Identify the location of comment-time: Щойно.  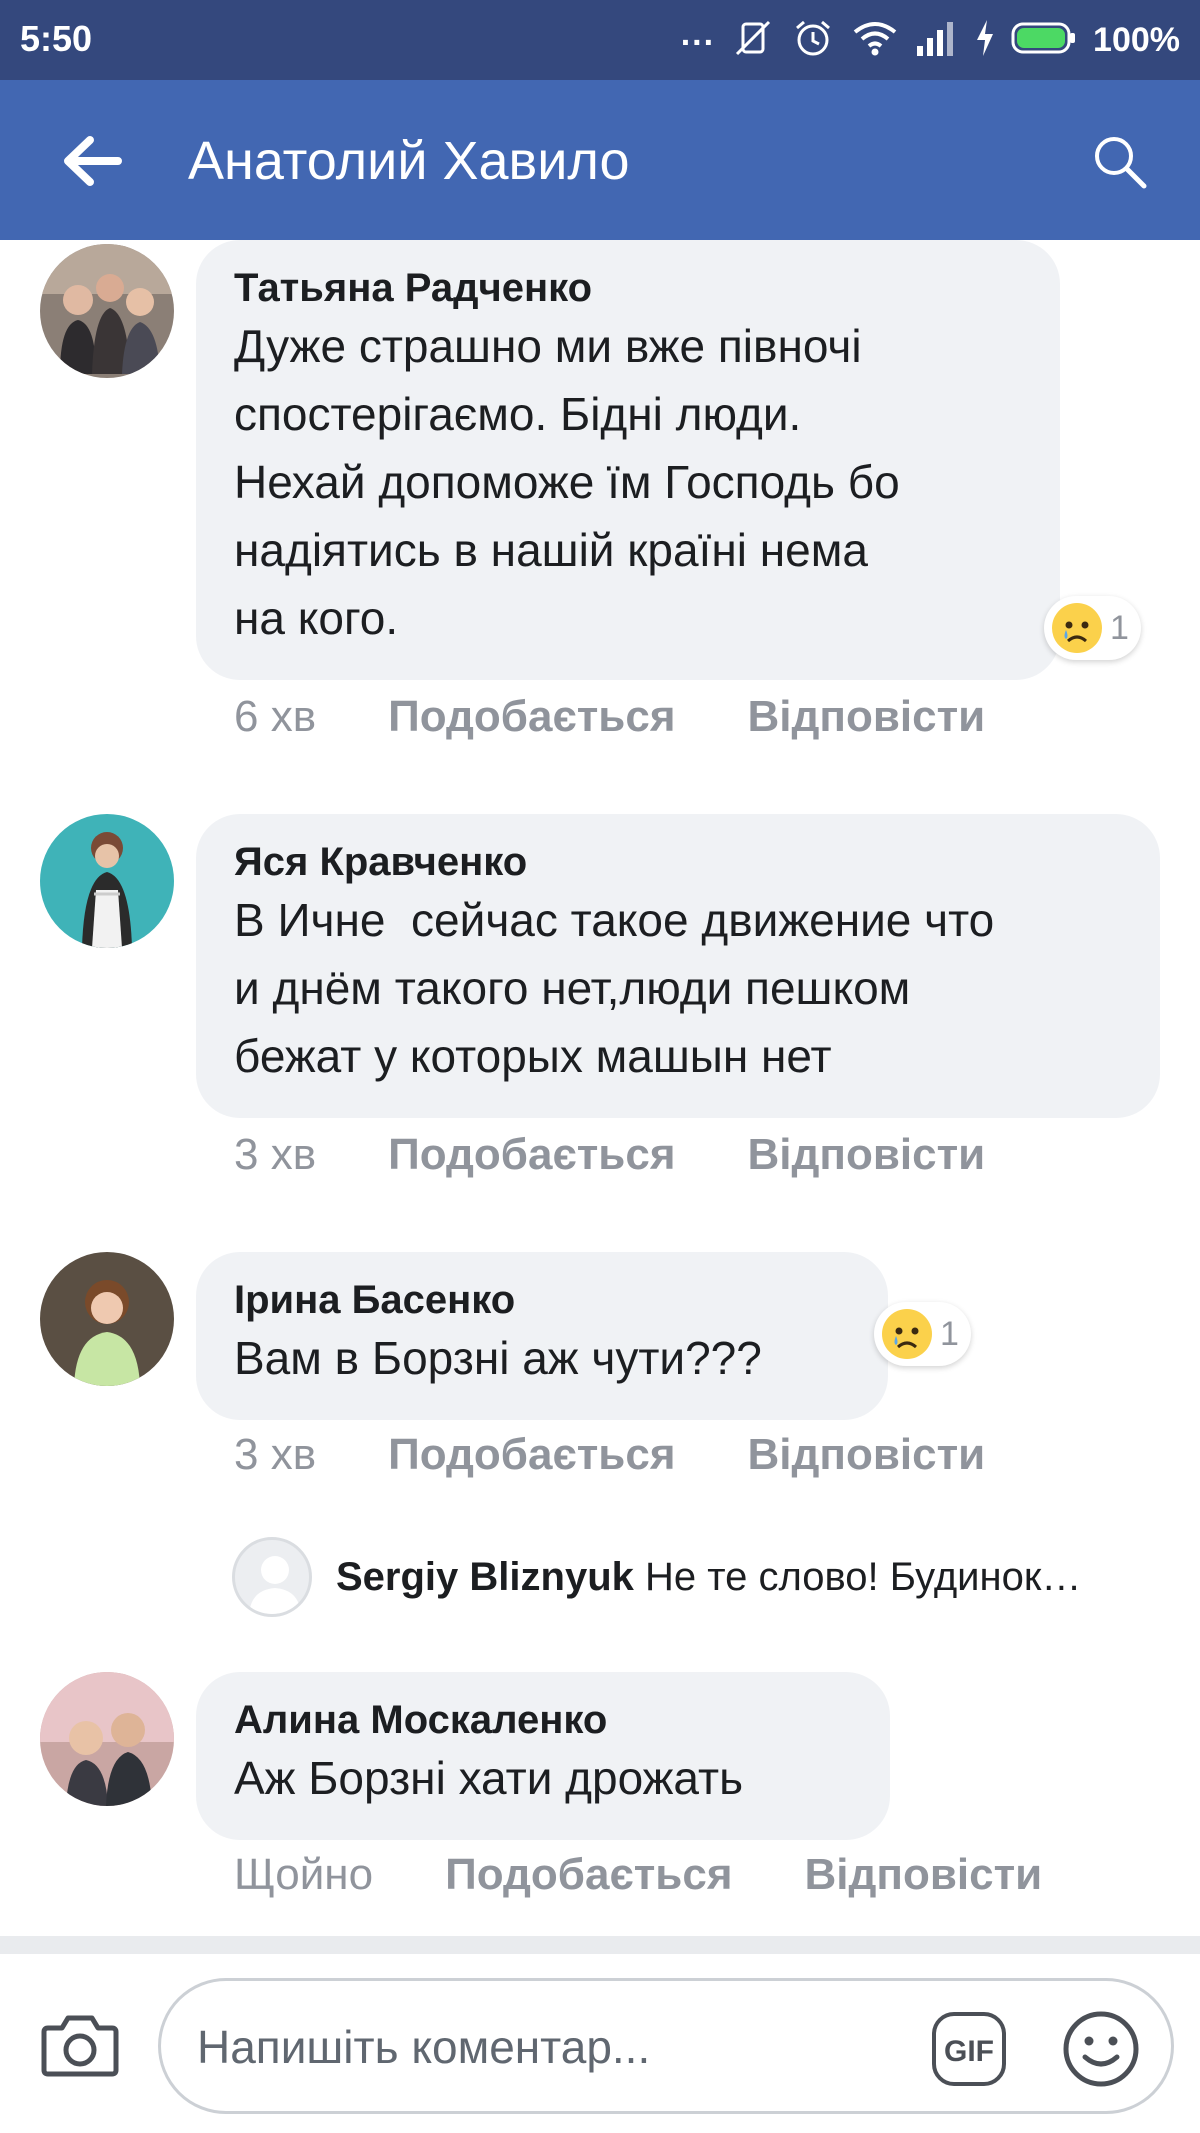
(303, 1875).